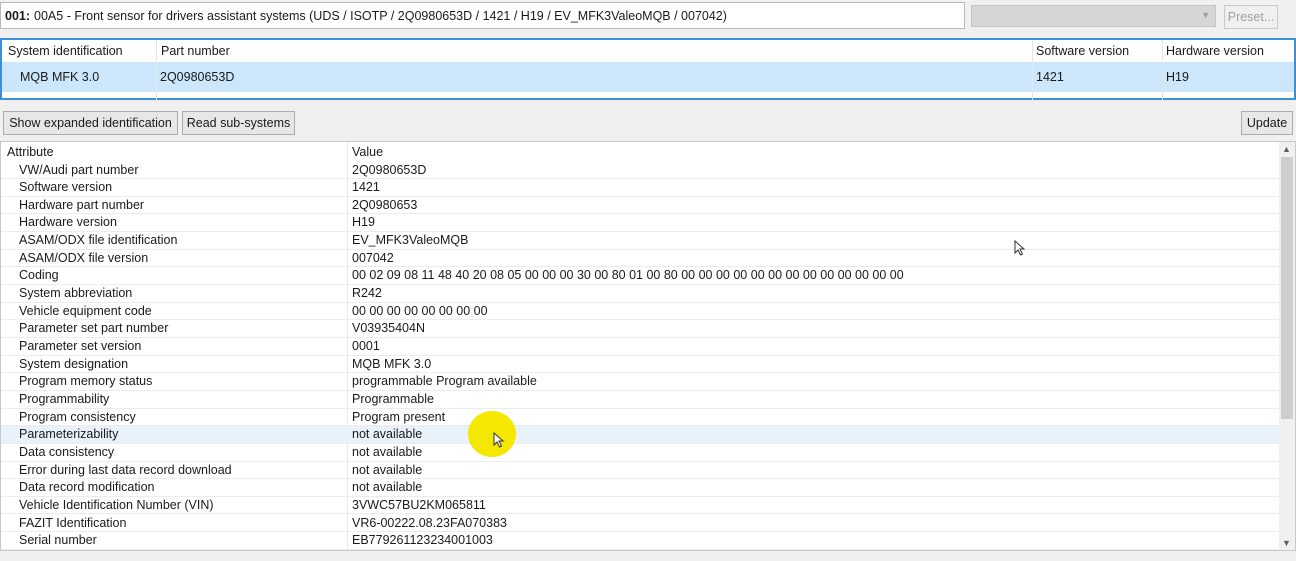 Image resolution: width=1296 pixels, height=561 pixels. What do you see at coordinates (39, 275) in the screenshot?
I see `attribute-name: Coding` at bounding box center [39, 275].